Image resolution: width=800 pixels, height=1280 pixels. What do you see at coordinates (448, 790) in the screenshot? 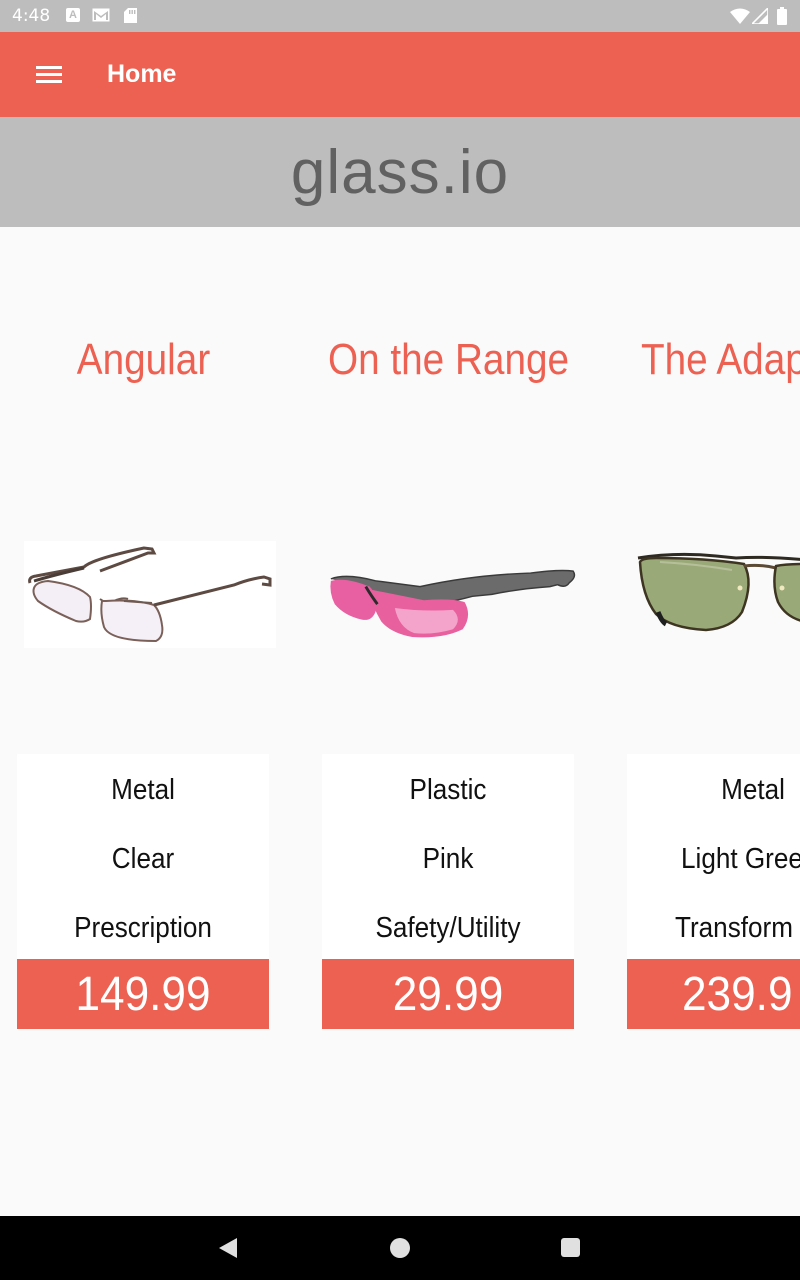
I see `frame-material: Plastic` at bounding box center [448, 790].